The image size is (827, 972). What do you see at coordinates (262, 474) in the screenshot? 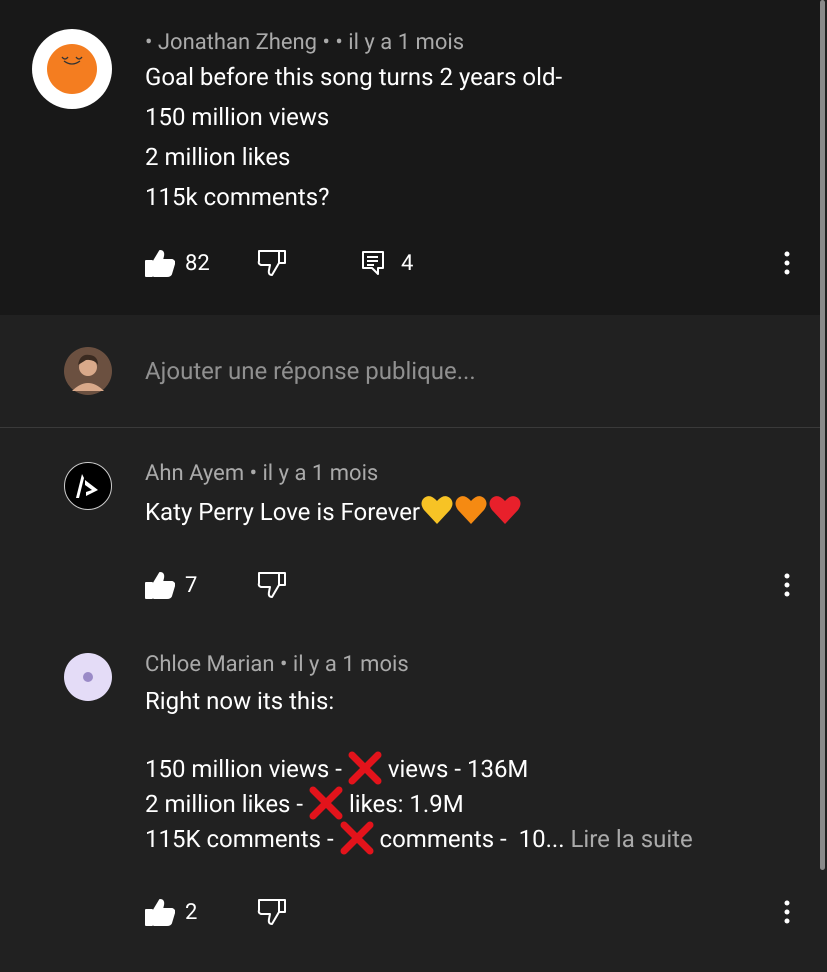
I see `comment-meta: Ahn Ayem • il y a 1 mois` at bounding box center [262, 474].